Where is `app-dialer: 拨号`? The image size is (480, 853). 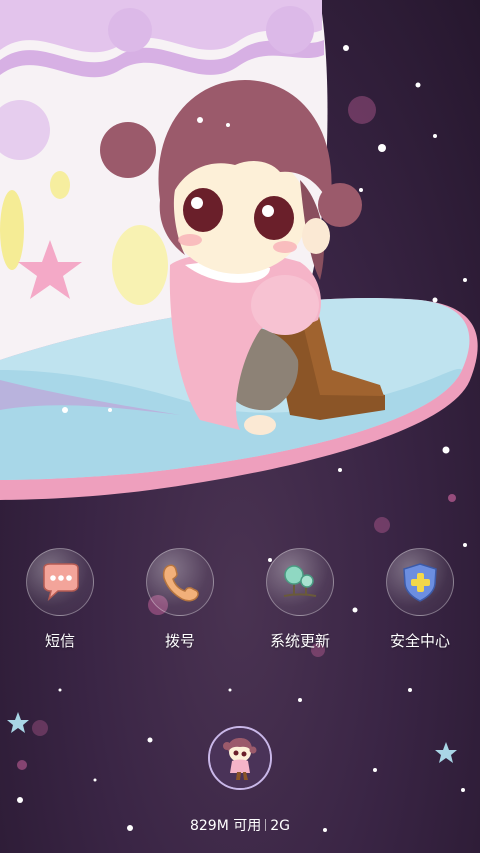 app-dialer: 拨号 is located at coordinates (180, 603).